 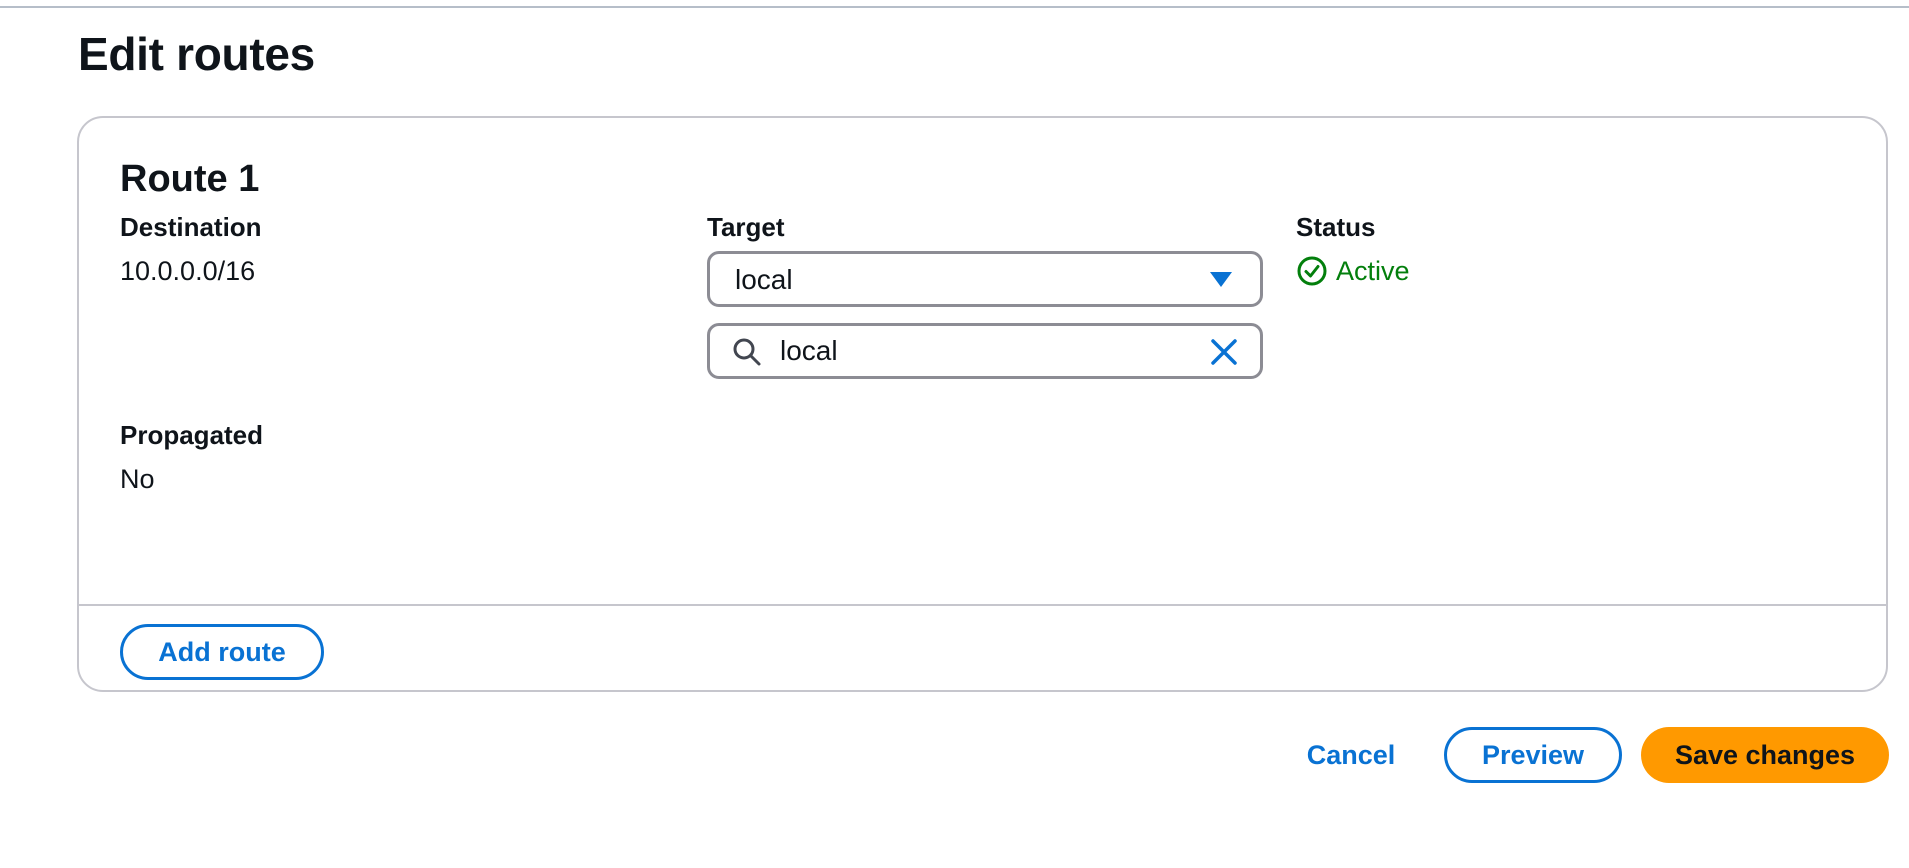 I want to click on status-indicator: Active, so click(x=1353, y=271).